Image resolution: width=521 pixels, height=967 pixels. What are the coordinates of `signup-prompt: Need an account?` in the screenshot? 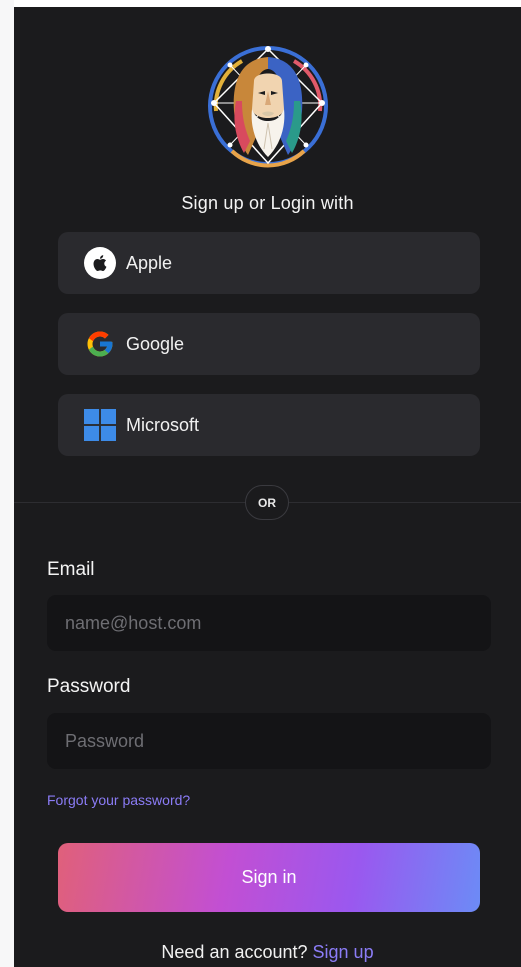 It's located at (234, 952).